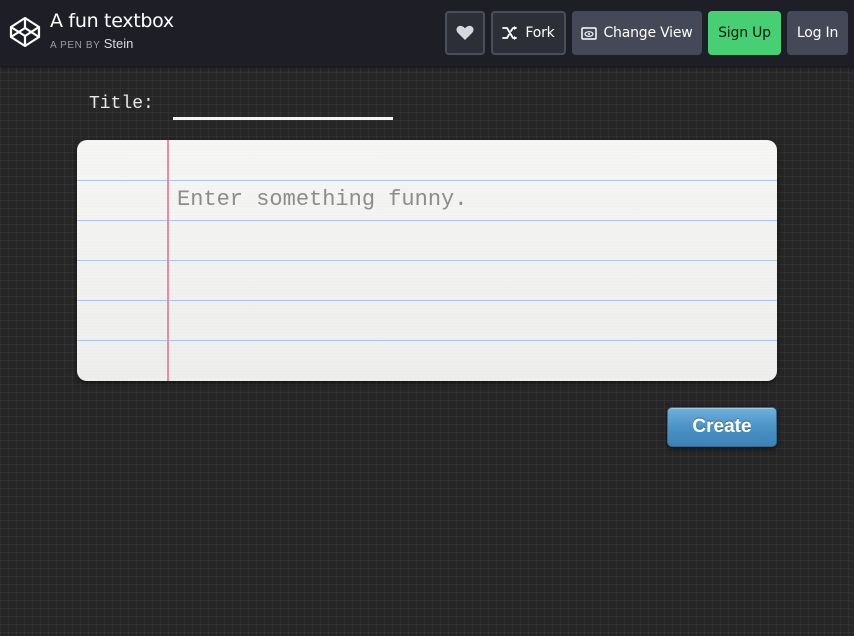  What do you see at coordinates (540, 33) in the screenshot?
I see `fork-label: Fork` at bounding box center [540, 33].